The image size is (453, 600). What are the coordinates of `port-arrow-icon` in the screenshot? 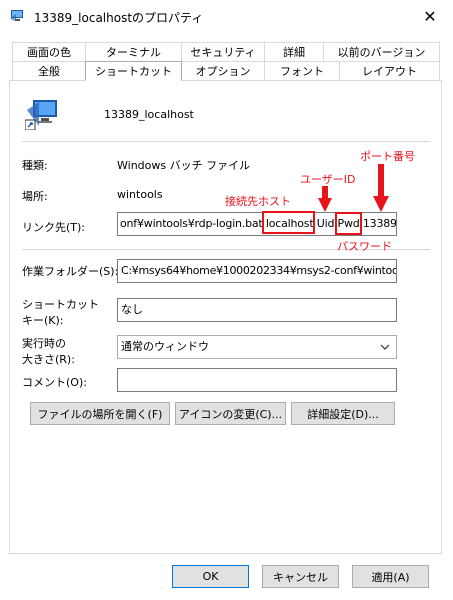 It's located at (381, 188).